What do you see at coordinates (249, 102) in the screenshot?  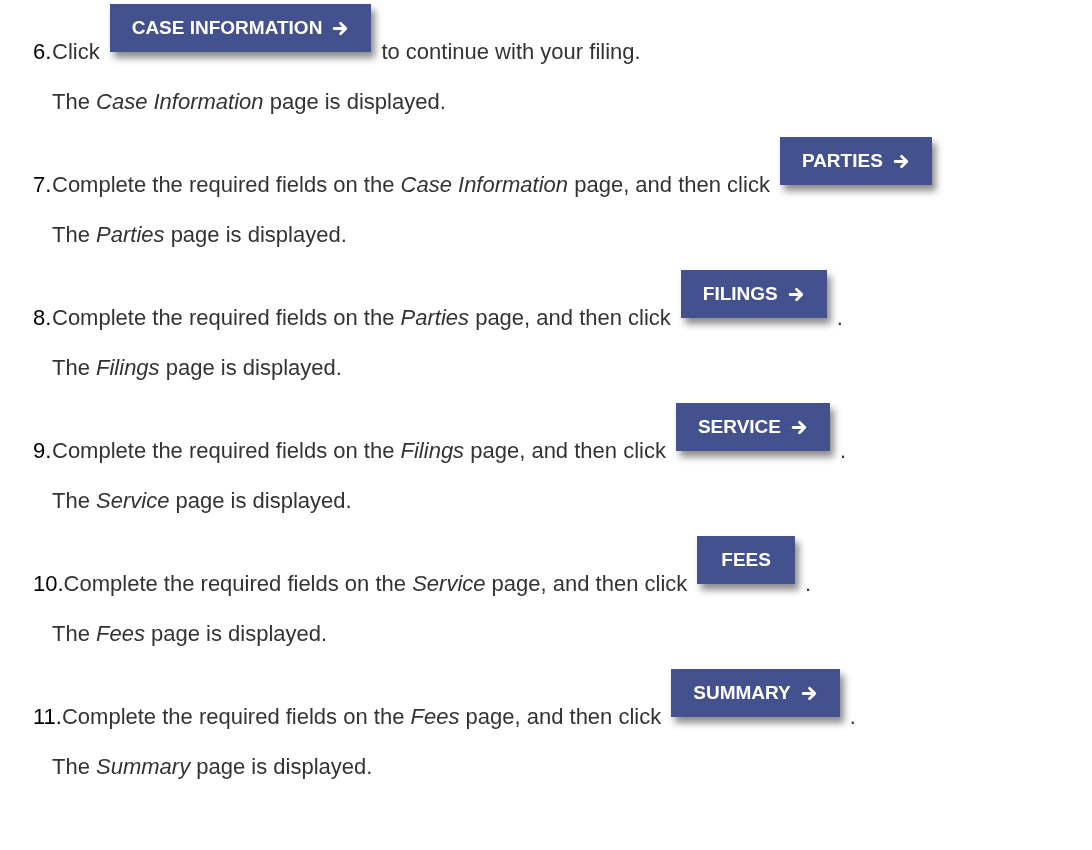 I see `result-text: The Case Information page is displayed.` at bounding box center [249, 102].